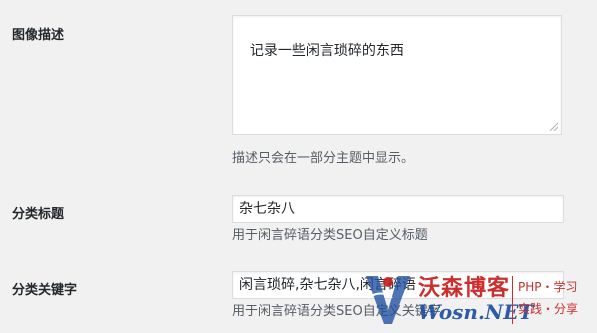  What do you see at coordinates (330, 235) in the screenshot?
I see `category-title-hint: 用于闲言碎语分类SEO自定义标题` at bounding box center [330, 235].